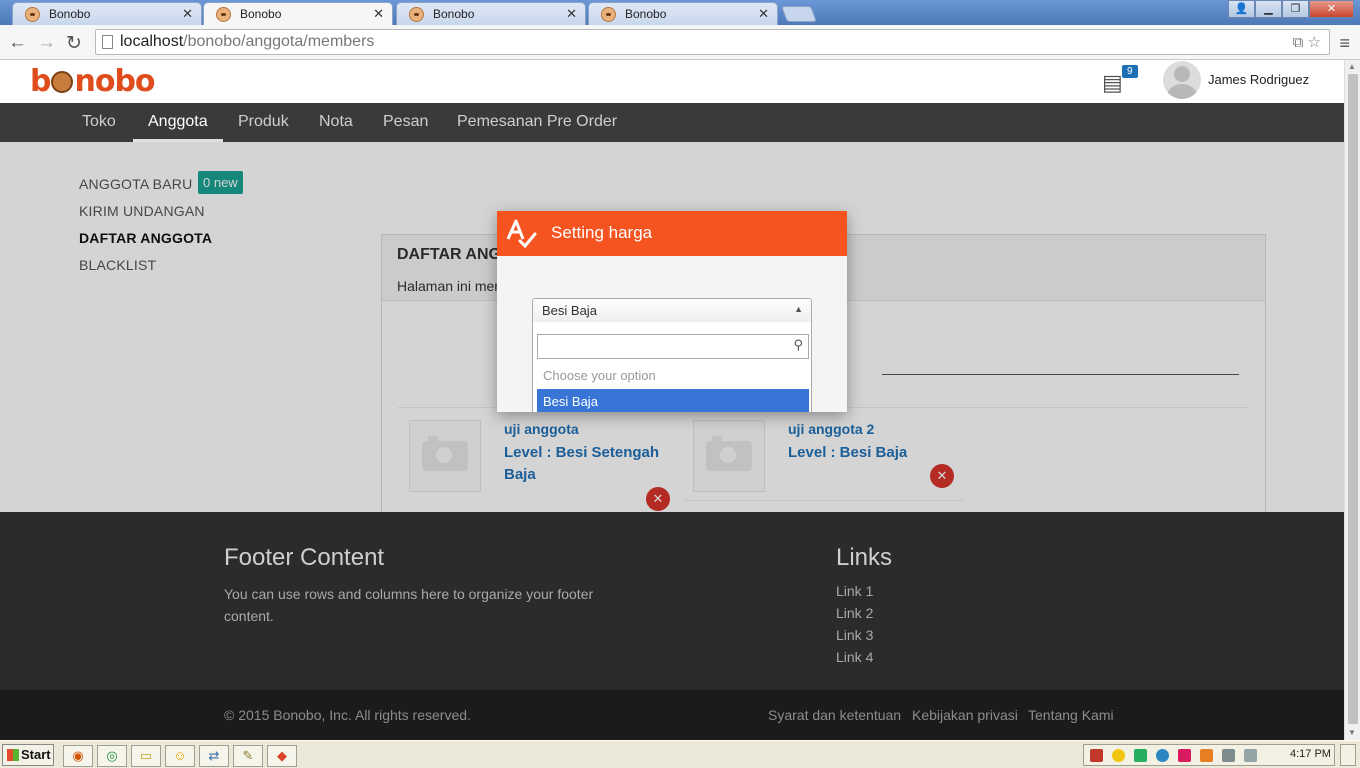 This screenshot has height=768, width=1360. Describe the element at coordinates (1112, 83) in the screenshot. I see `chat-icon: ▤` at that location.